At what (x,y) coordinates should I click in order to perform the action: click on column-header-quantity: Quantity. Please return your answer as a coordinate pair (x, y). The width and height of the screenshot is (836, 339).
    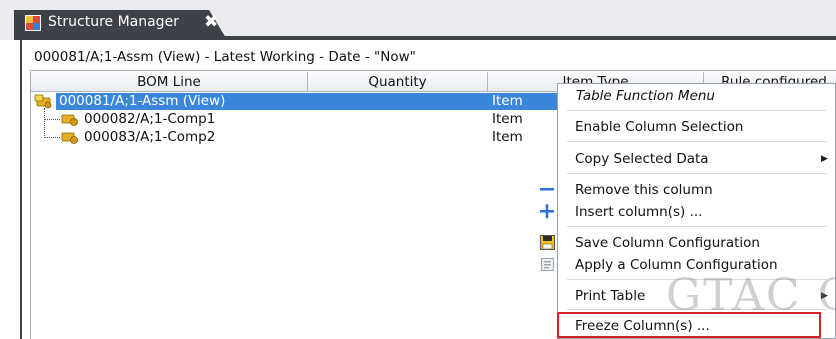
    Looking at the image, I should click on (398, 82).